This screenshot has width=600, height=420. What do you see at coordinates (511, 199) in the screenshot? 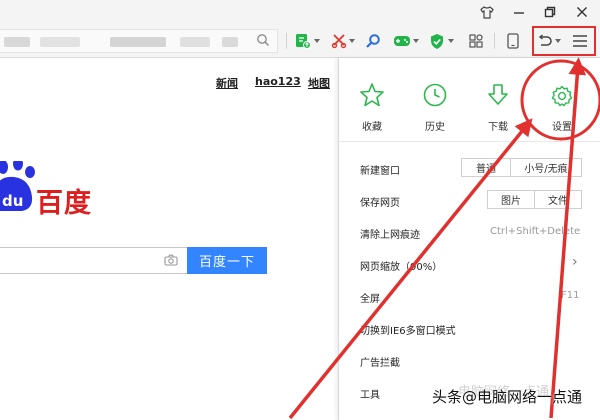
I see `save-as-image-button: 图片` at bounding box center [511, 199].